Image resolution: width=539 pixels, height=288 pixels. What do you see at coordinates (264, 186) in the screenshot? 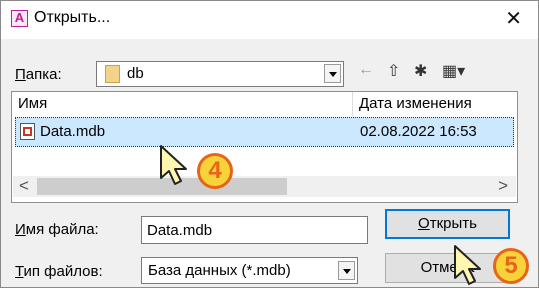
I see `horizontal-scrollbar: < >` at bounding box center [264, 186].